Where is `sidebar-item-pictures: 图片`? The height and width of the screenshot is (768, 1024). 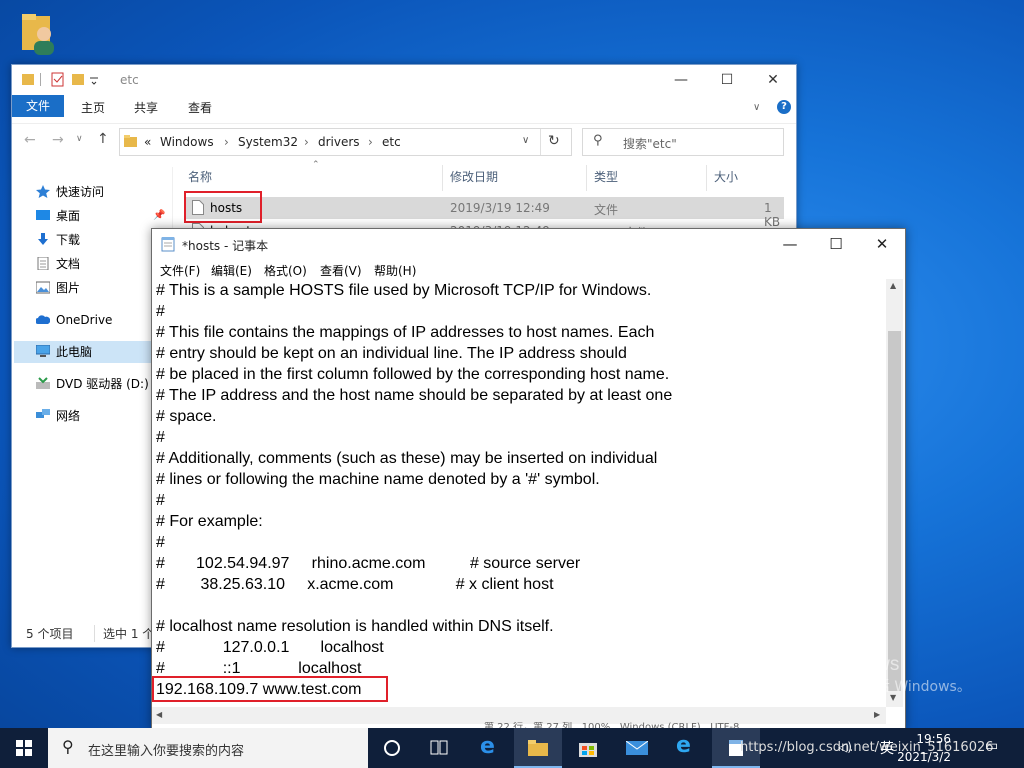 sidebar-item-pictures: 图片 is located at coordinates (58, 288).